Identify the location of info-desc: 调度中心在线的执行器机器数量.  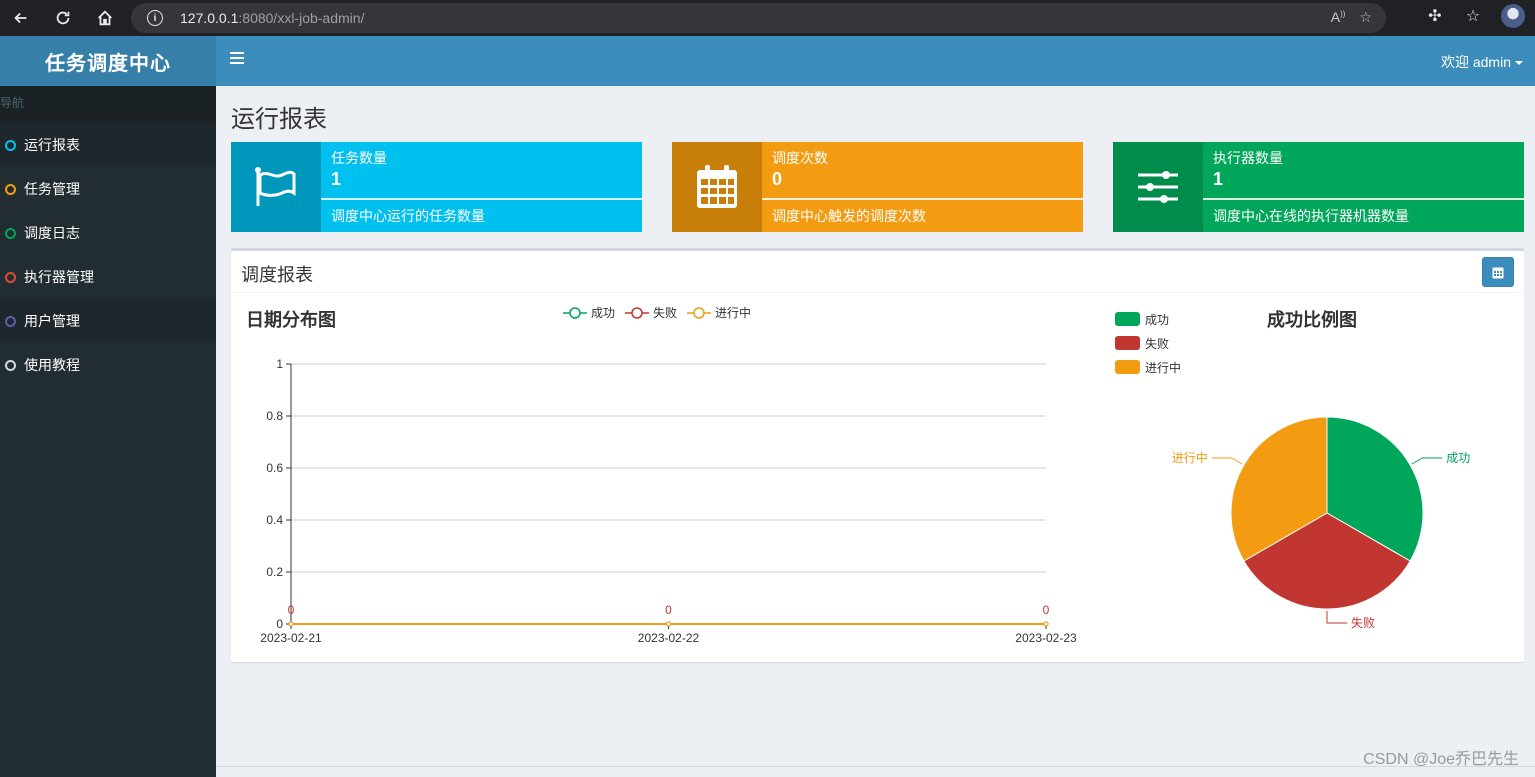
(1311, 216).